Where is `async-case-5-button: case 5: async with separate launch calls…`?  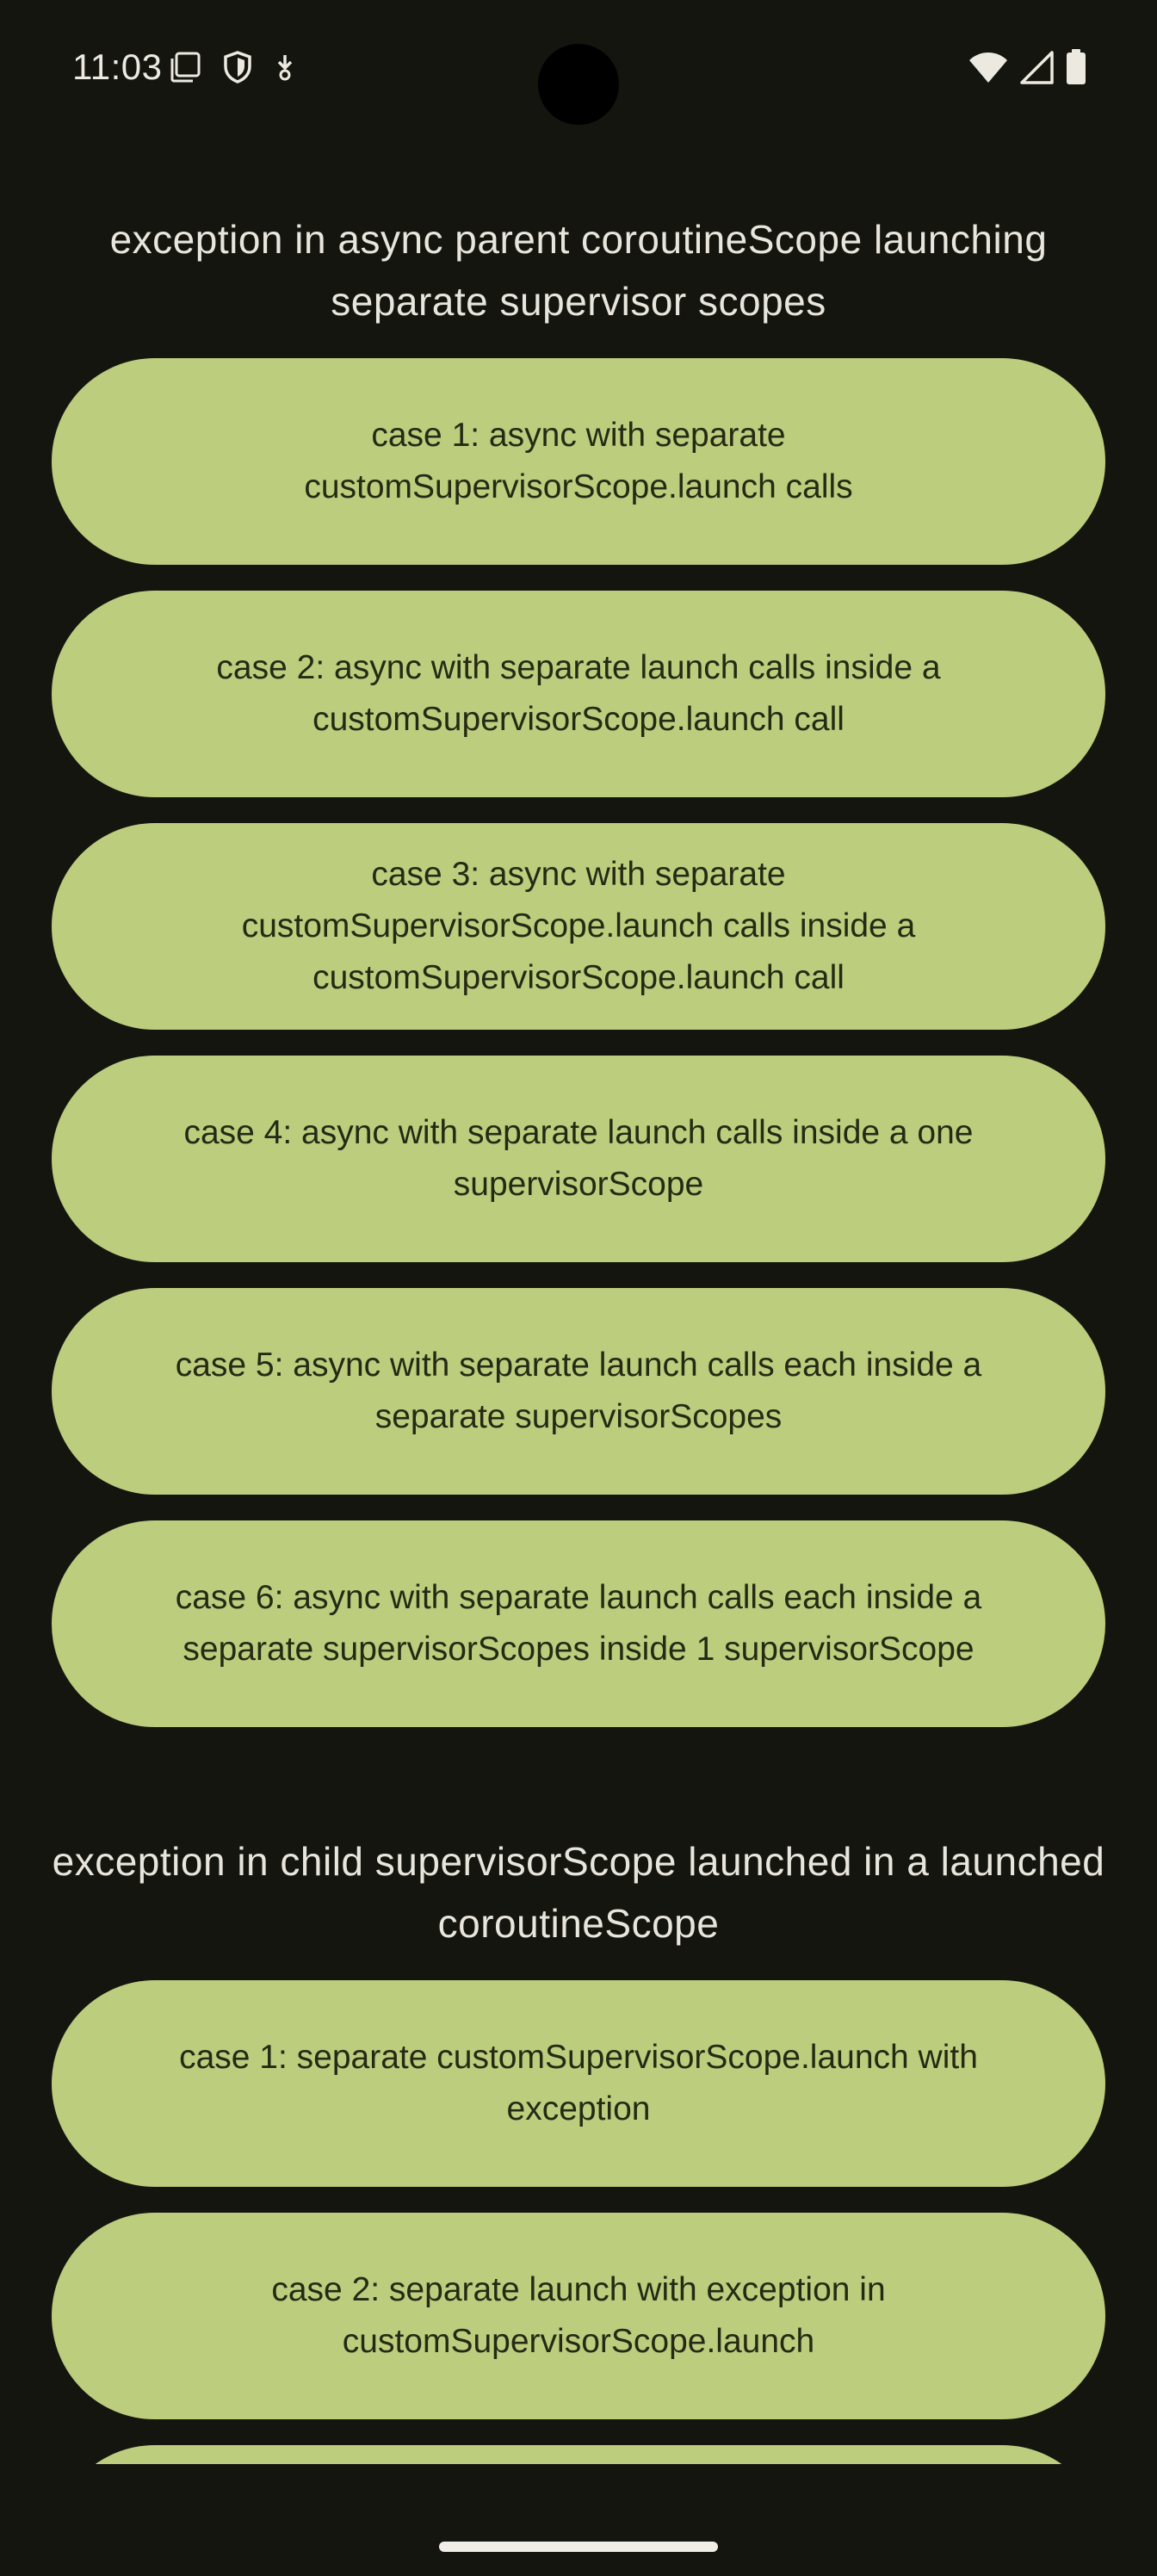 async-case-5-button: case 5: async with separate launch calls… is located at coordinates (579, 1391).